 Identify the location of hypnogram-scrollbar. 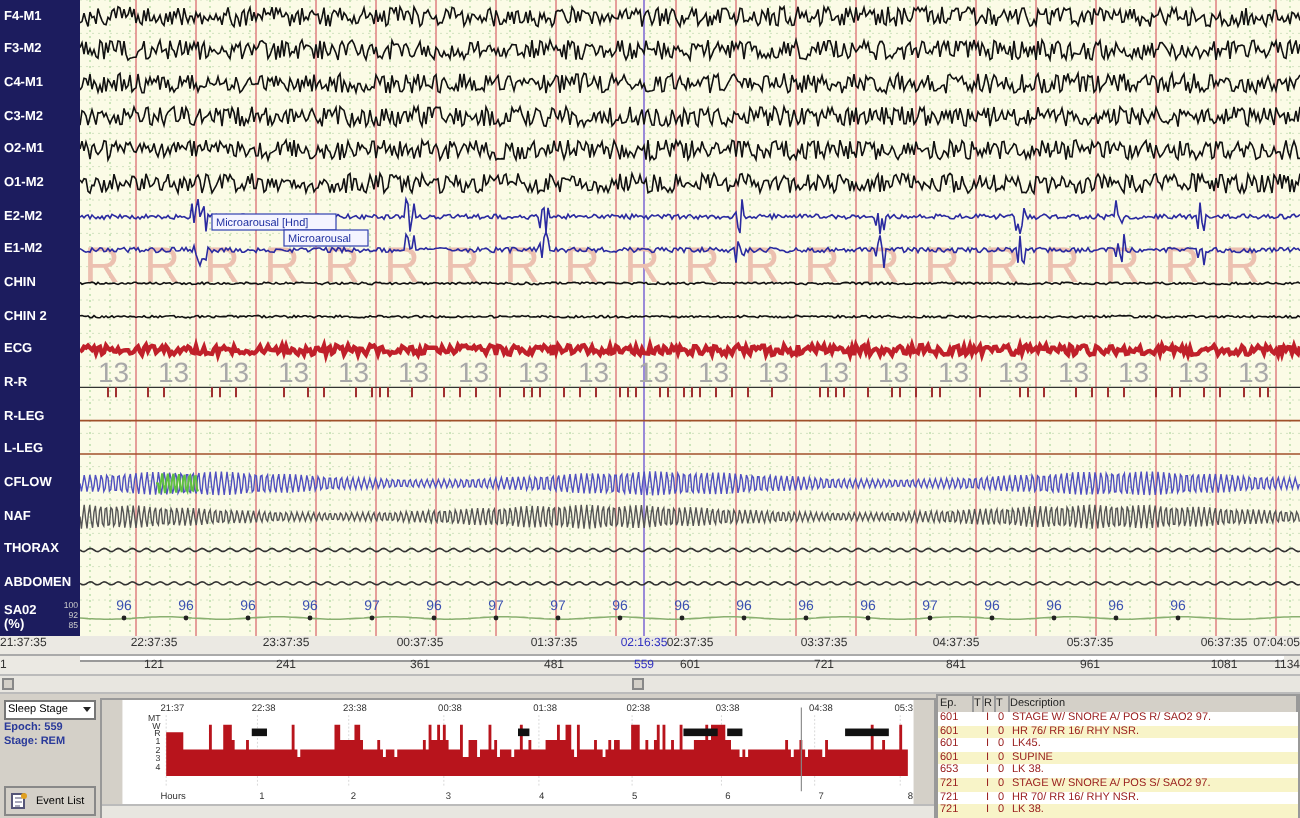
(518, 811).